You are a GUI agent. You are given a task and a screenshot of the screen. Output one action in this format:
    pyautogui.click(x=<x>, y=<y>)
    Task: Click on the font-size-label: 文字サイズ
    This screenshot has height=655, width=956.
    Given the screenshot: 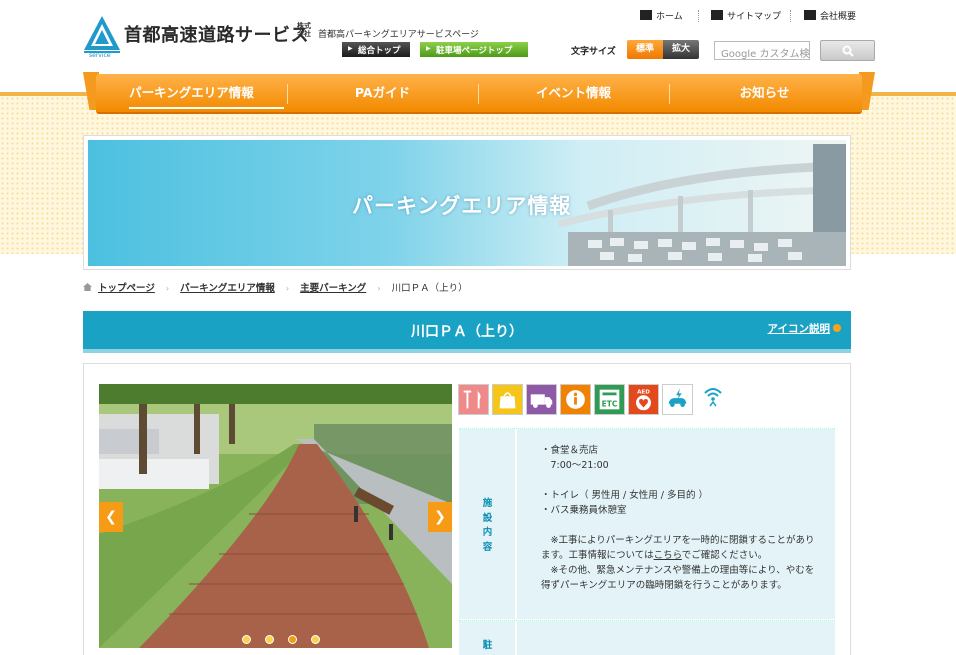 What is the action you would take?
    pyautogui.click(x=593, y=52)
    